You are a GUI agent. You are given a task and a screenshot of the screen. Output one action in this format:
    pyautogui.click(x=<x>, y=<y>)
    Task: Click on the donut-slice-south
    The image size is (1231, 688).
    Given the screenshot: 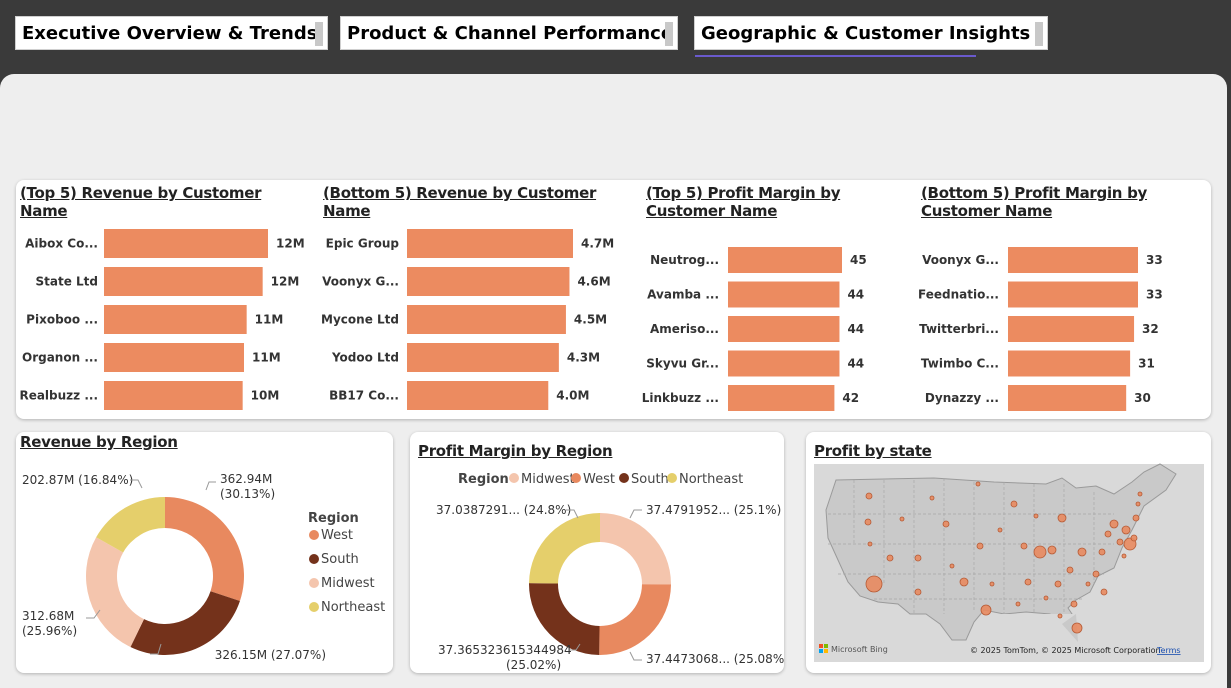 What is the action you would take?
    pyautogui.click(x=185, y=623)
    